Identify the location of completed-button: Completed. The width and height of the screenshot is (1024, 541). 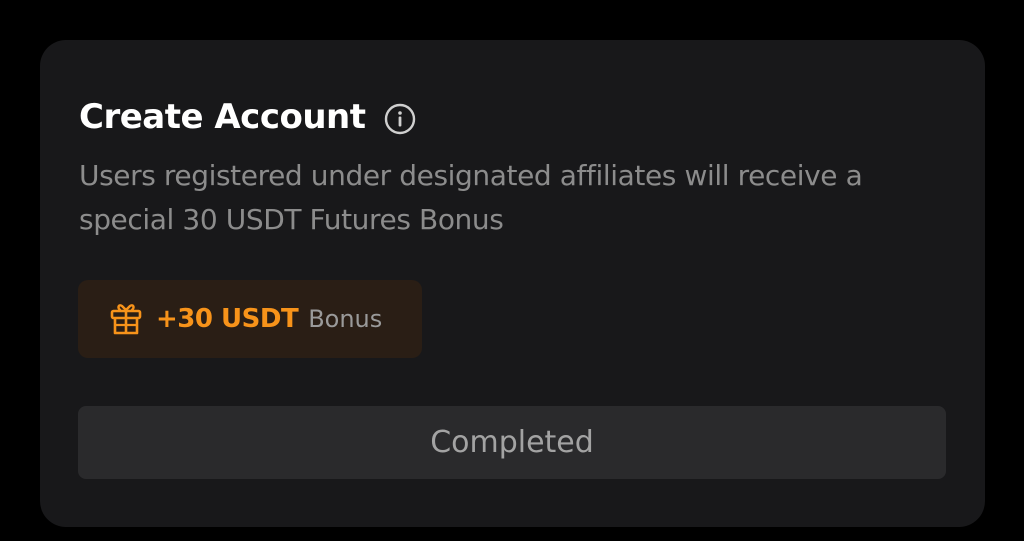
(512, 442).